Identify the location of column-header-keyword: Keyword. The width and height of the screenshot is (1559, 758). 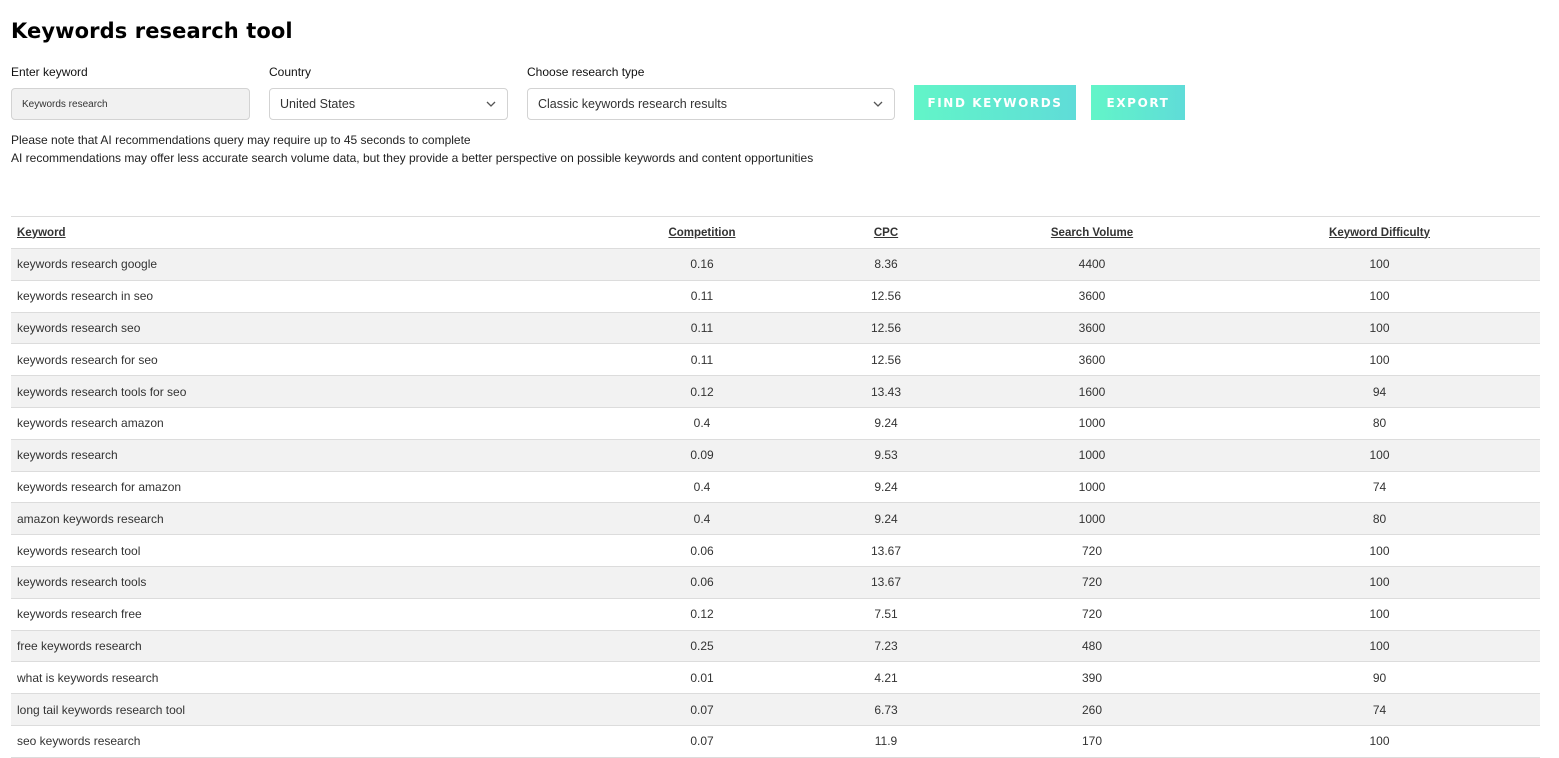
(304, 232).